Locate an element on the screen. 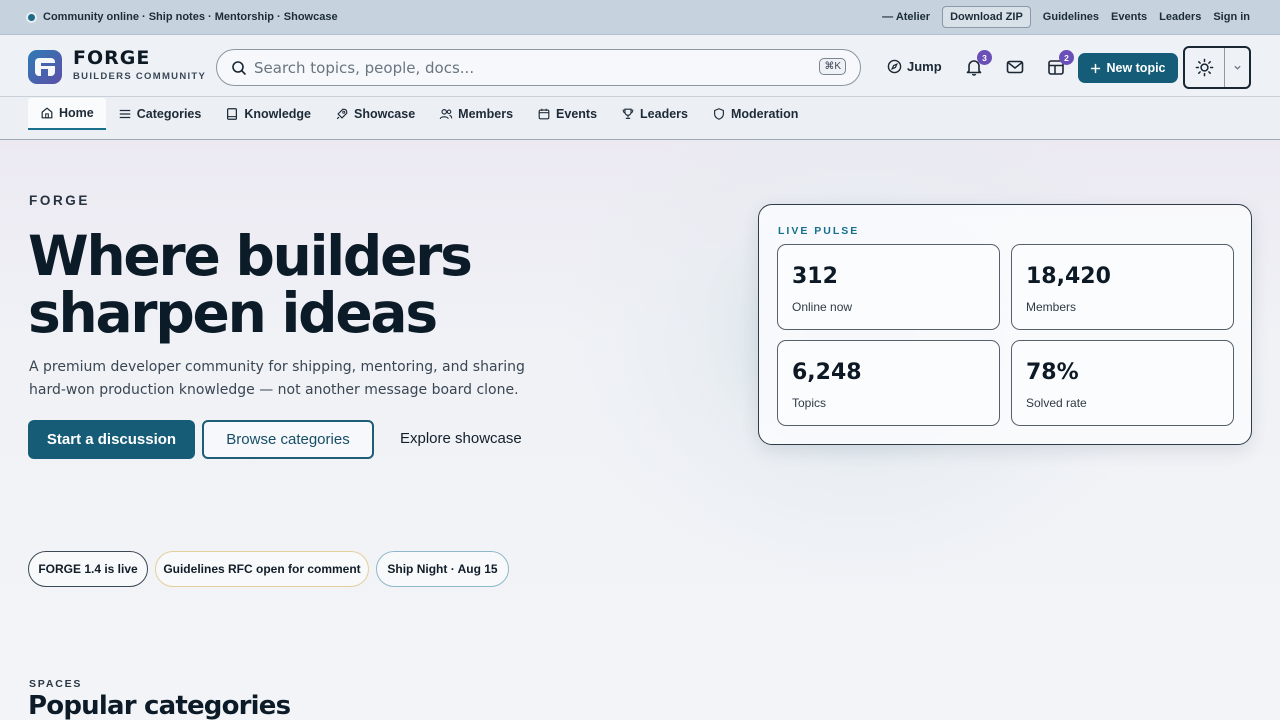 This screenshot has height=720, width=1280. nav-categories-label: Categories is located at coordinates (169, 114).